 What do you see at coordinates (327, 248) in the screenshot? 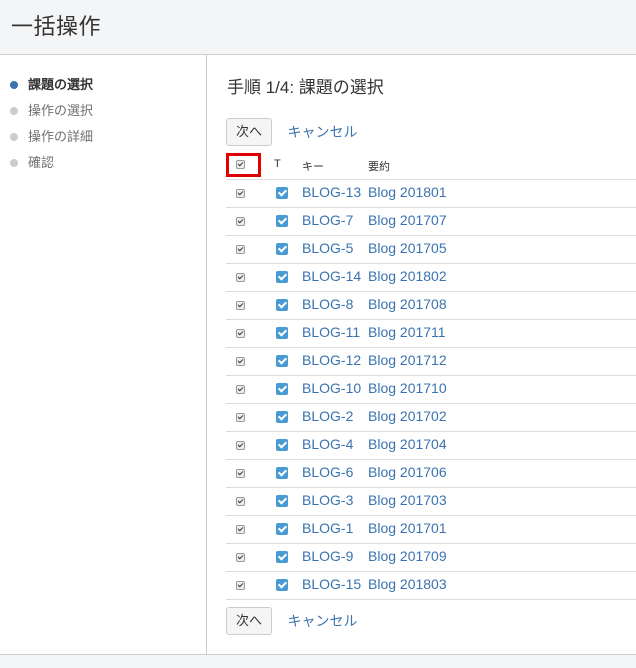
I see `issue-key-link: BLOG-5` at bounding box center [327, 248].